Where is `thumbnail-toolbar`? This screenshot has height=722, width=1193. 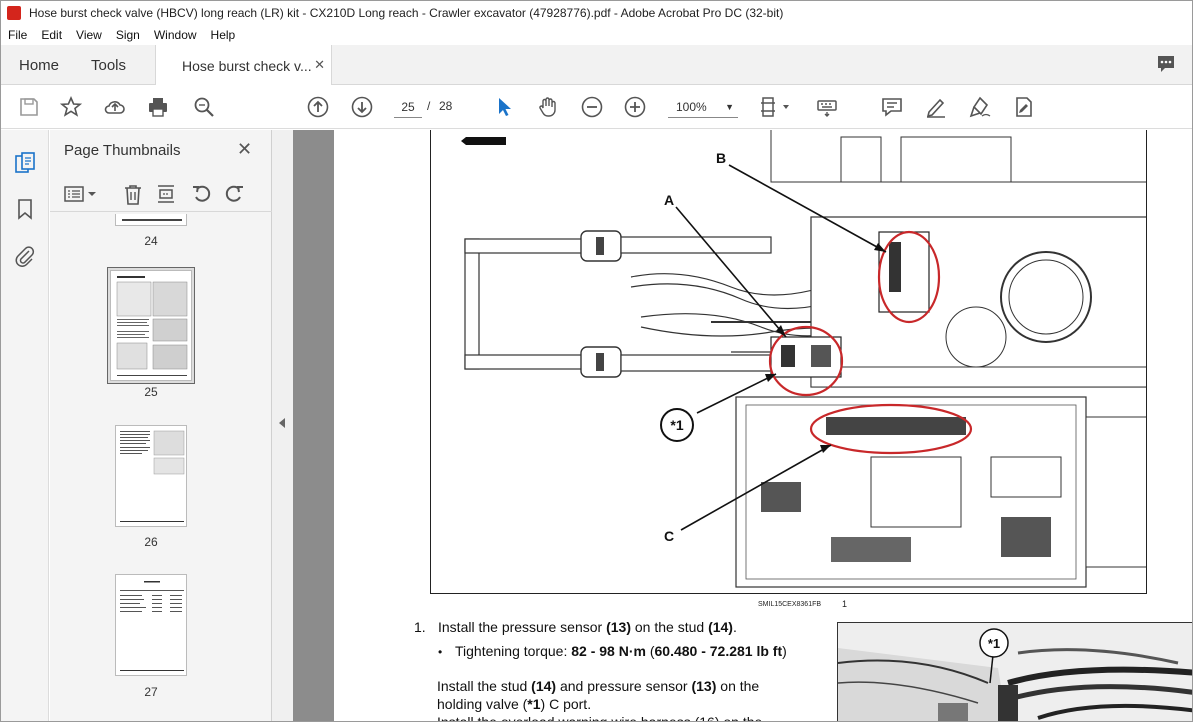
thumbnail-toolbar is located at coordinates (161, 194).